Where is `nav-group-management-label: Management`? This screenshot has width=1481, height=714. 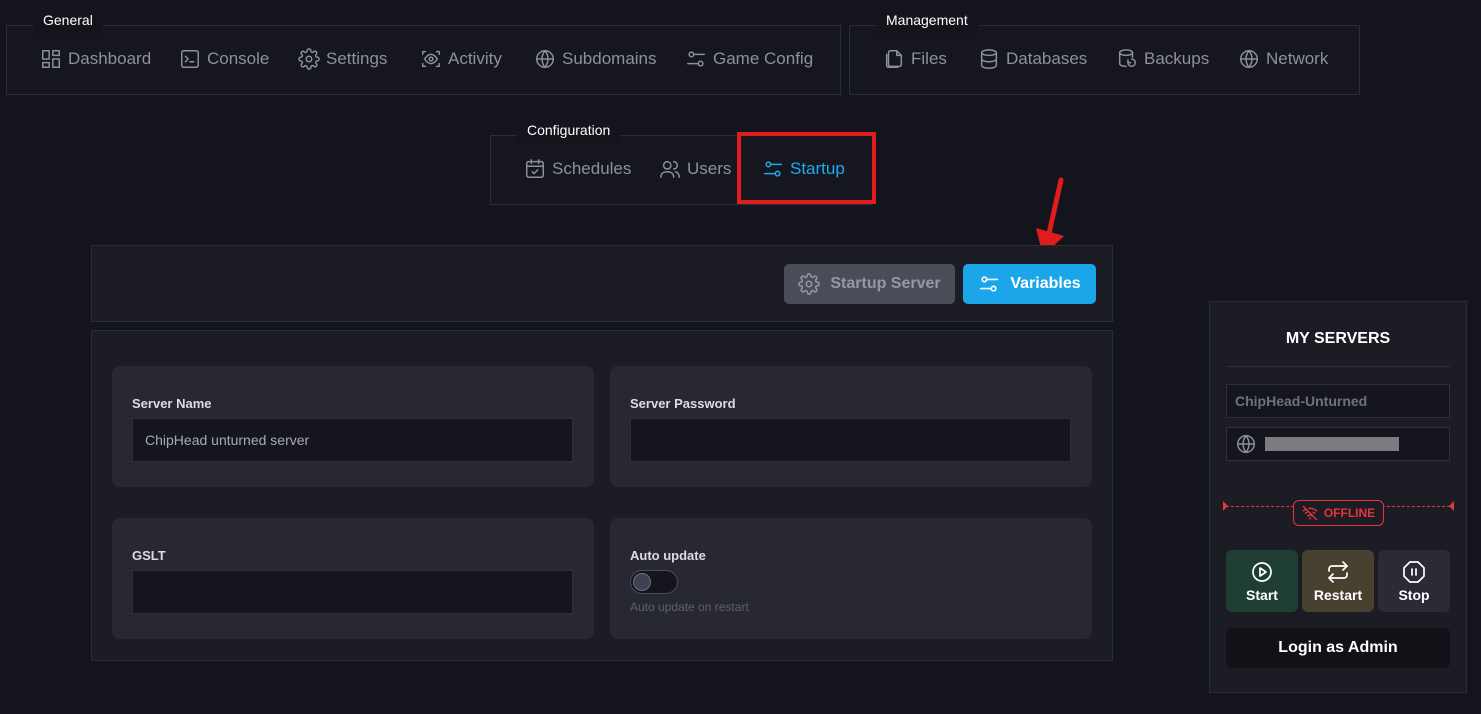 nav-group-management-label: Management is located at coordinates (927, 20).